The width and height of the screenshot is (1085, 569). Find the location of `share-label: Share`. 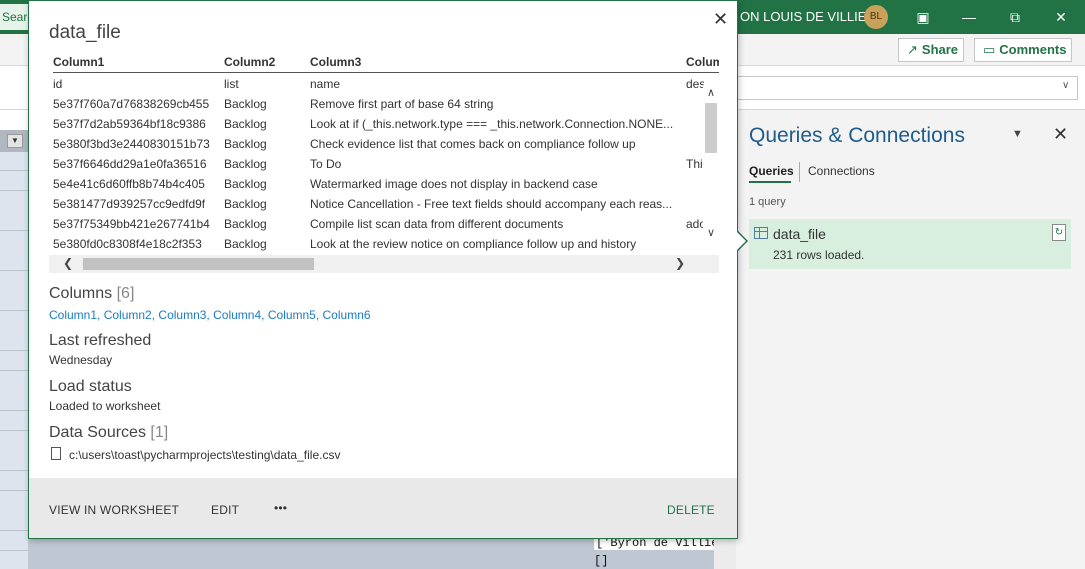

share-label: Share is located at coordinates (940, 49).